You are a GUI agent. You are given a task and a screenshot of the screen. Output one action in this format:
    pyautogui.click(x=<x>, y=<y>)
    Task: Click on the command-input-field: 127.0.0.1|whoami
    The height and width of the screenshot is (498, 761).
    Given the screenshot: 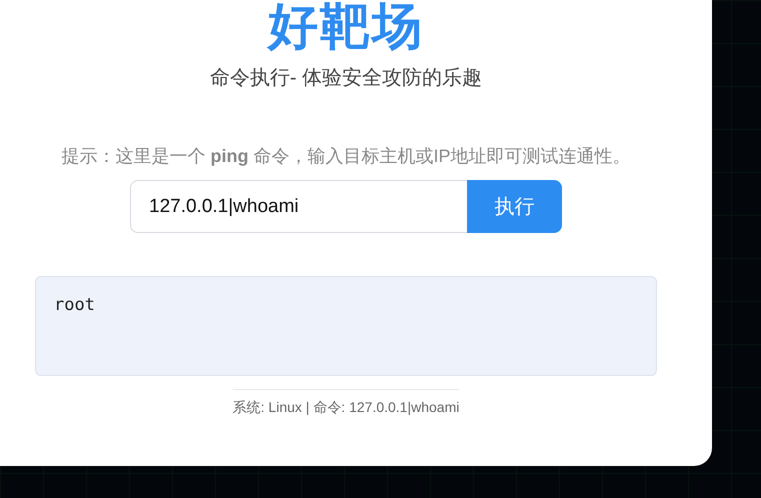 What is the action you would take?
    pyautogui.click(x=298, y=206)
    